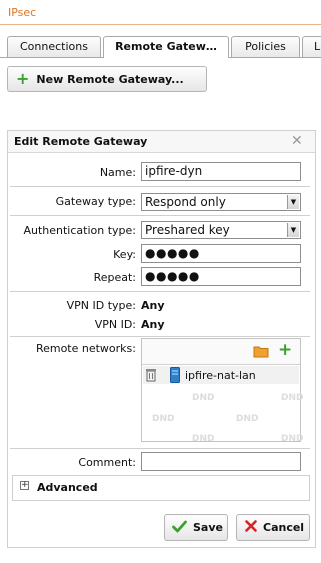 The width and height of the screenshot is (321, 563). I want to click on header-divider, so click(160, 24).